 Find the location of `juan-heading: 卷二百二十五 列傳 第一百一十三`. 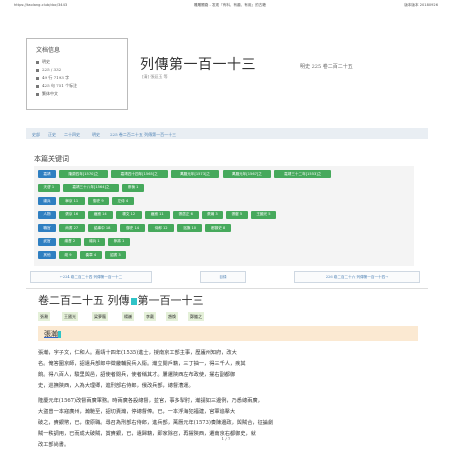

juan-heading: 卷二百二十五 列傳 第一百一十三 is located at coordinates (121, 300).